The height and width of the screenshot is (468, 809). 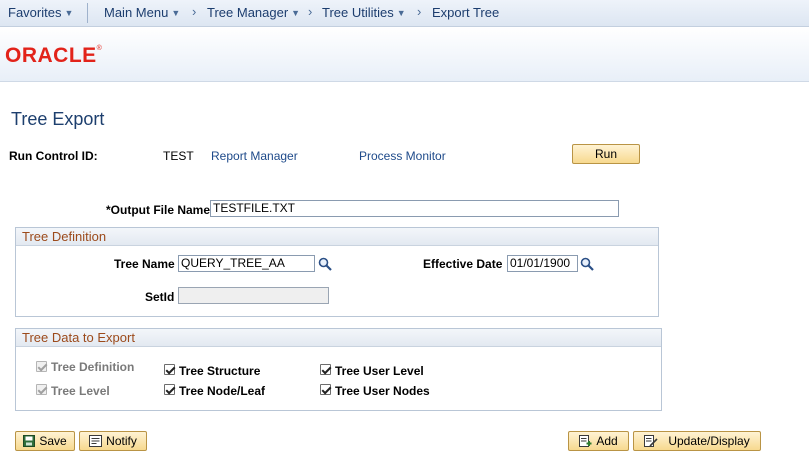 What do you see at coordinates (697, 441) in the screenshot?
I see `update-display-button: Update/Display` at bounding box center [697, 441].